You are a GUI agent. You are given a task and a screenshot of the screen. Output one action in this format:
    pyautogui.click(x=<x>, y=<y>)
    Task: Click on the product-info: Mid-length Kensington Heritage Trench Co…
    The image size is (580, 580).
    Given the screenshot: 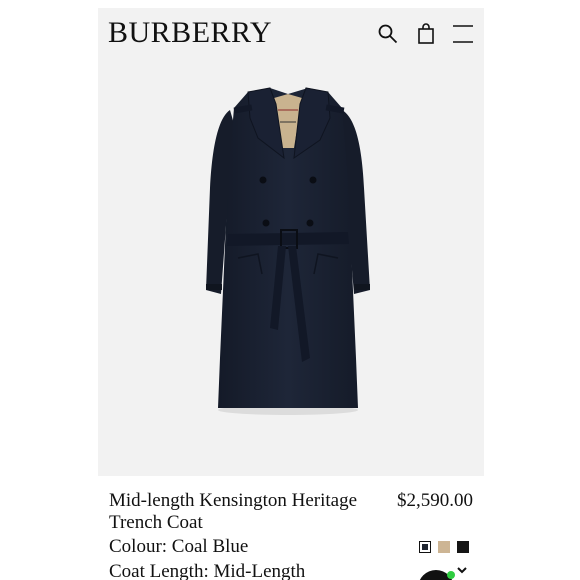 What is the action you would take?
    pyautogui.click(x=291, y=528)
    